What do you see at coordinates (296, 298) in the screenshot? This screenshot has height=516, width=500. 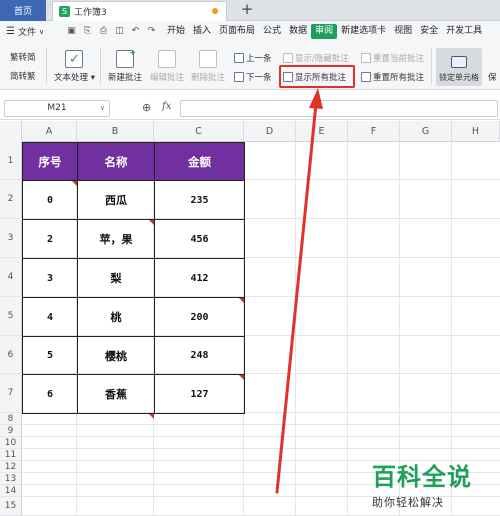 I see `arrow-shaft` at bounding box center [296, 298].